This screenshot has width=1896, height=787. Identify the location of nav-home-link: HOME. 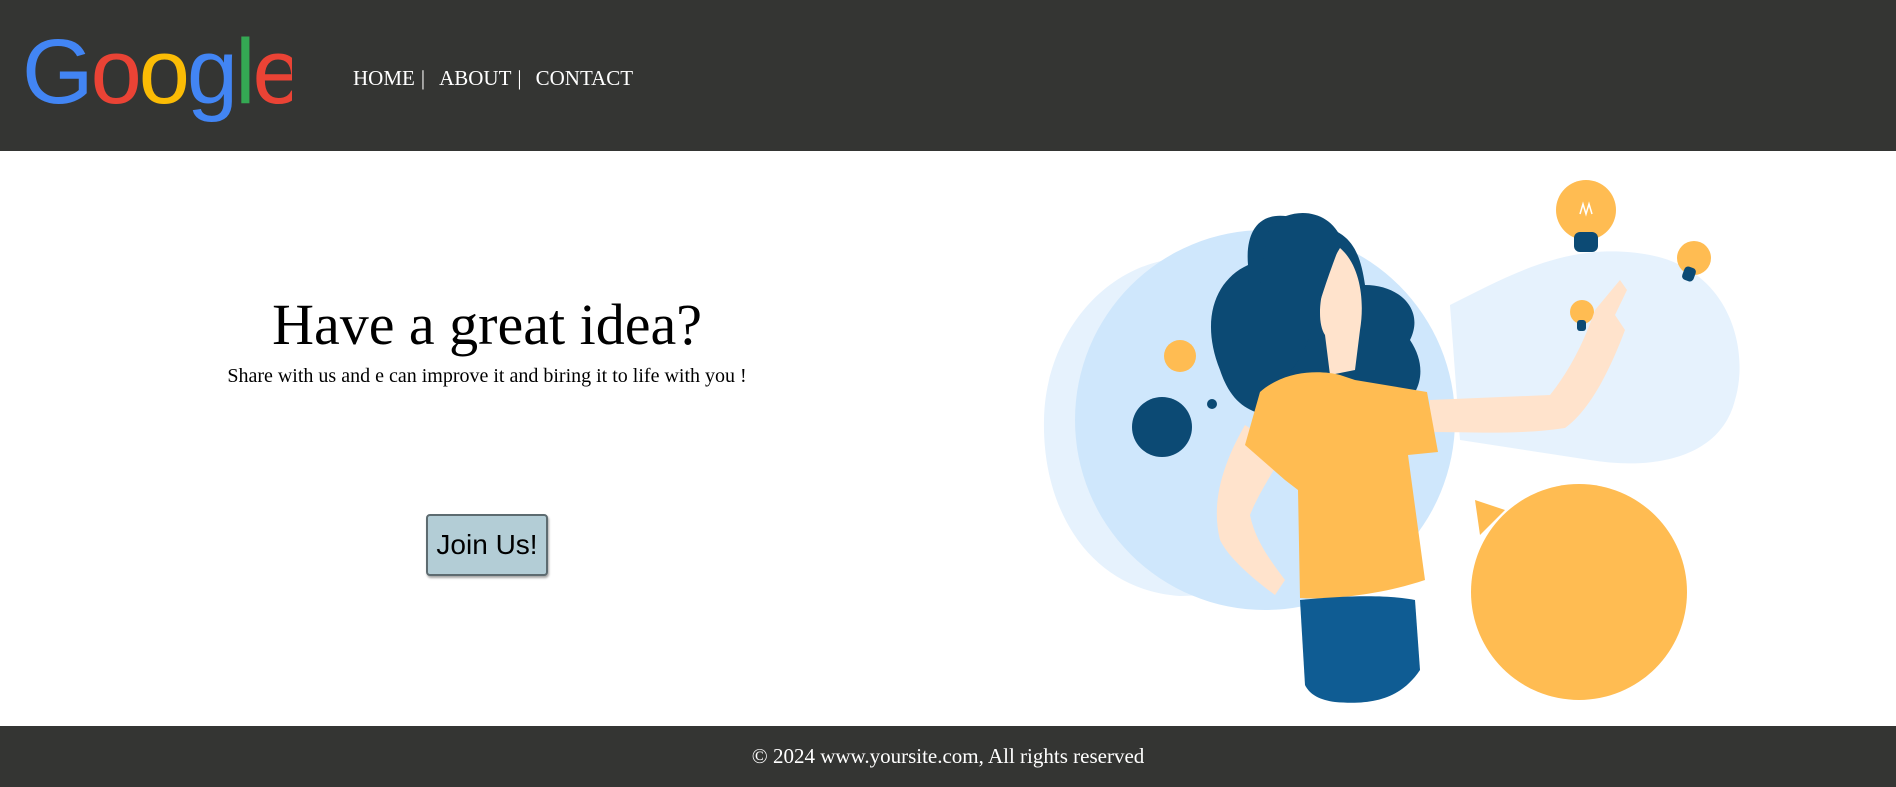
(384, 78).